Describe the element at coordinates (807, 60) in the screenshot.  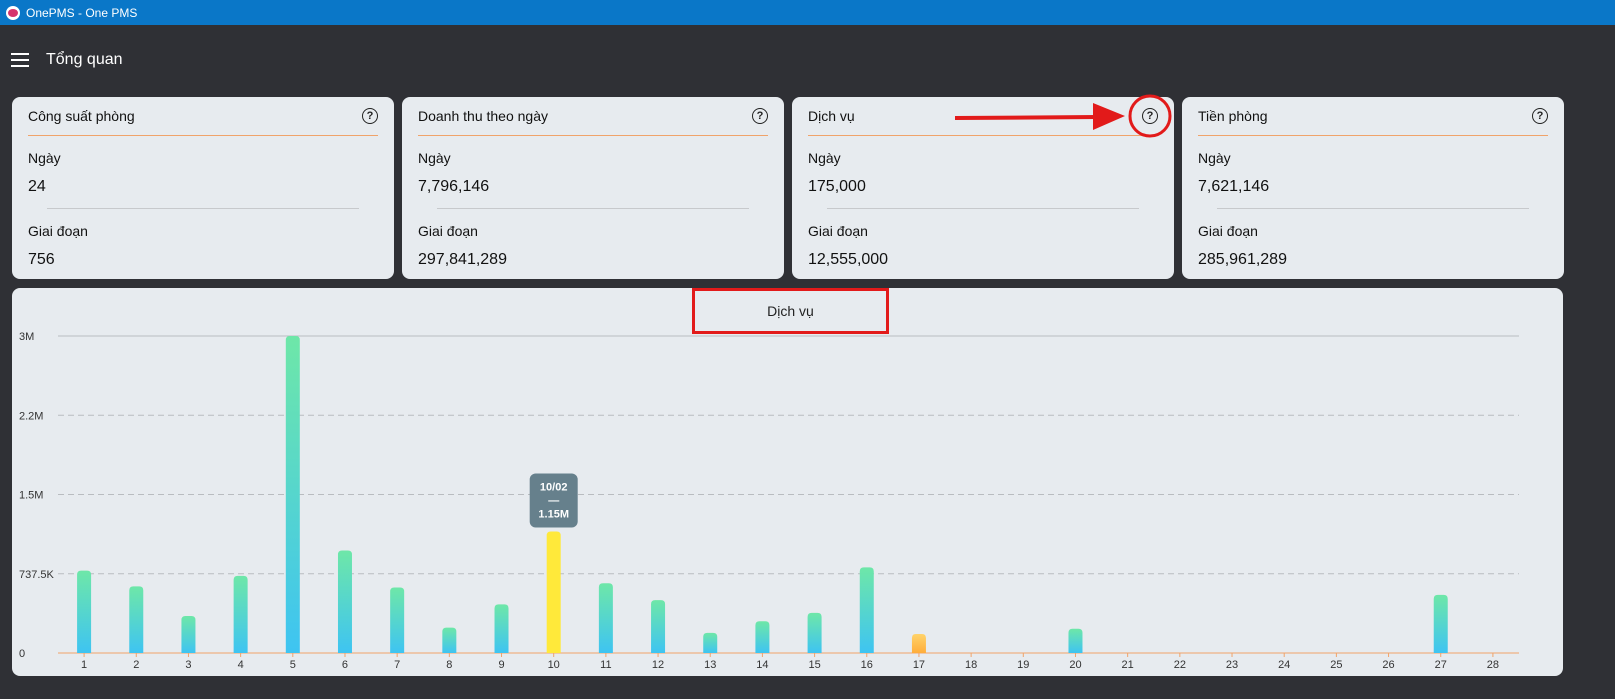
I see `app-bar: Tổng quan` at that location.